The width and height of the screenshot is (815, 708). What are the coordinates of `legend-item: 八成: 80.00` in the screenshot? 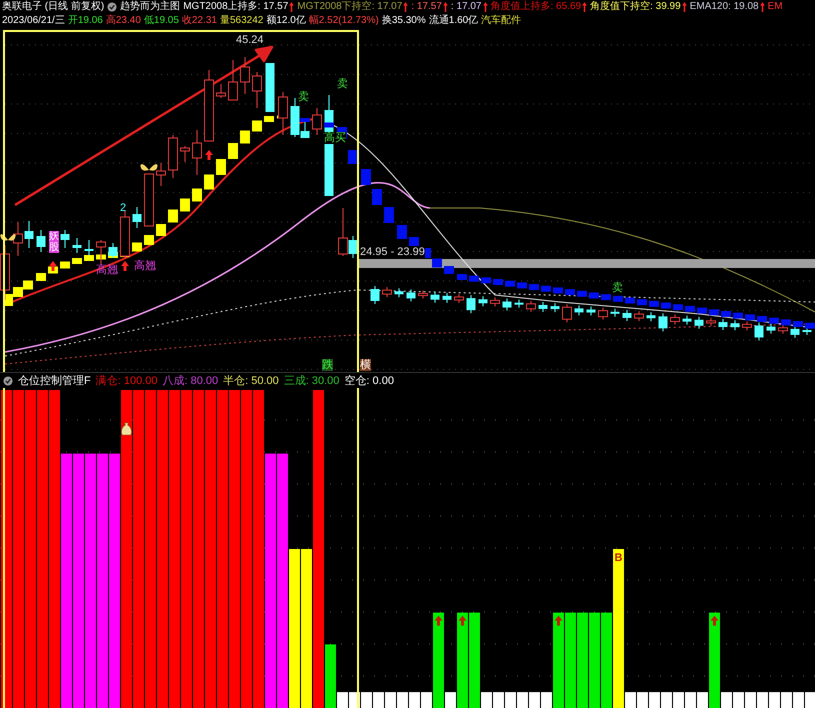 It's located at (190, 381).